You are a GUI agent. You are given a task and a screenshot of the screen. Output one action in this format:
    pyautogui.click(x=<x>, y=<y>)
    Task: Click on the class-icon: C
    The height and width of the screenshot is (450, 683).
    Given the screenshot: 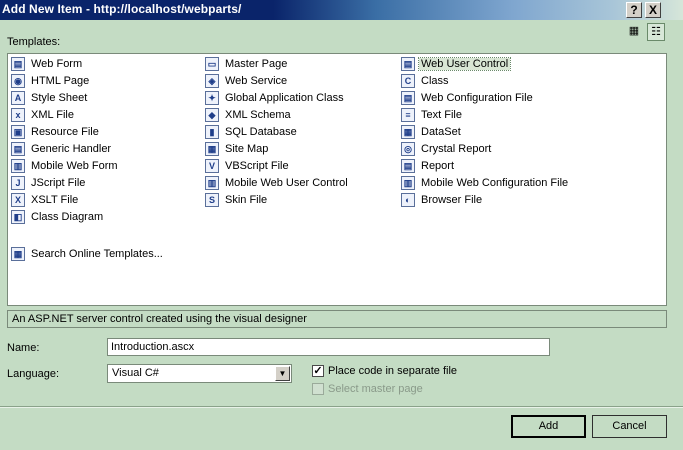 What is the action you would take?
    pyautogui.click(x=408, y=81)
    